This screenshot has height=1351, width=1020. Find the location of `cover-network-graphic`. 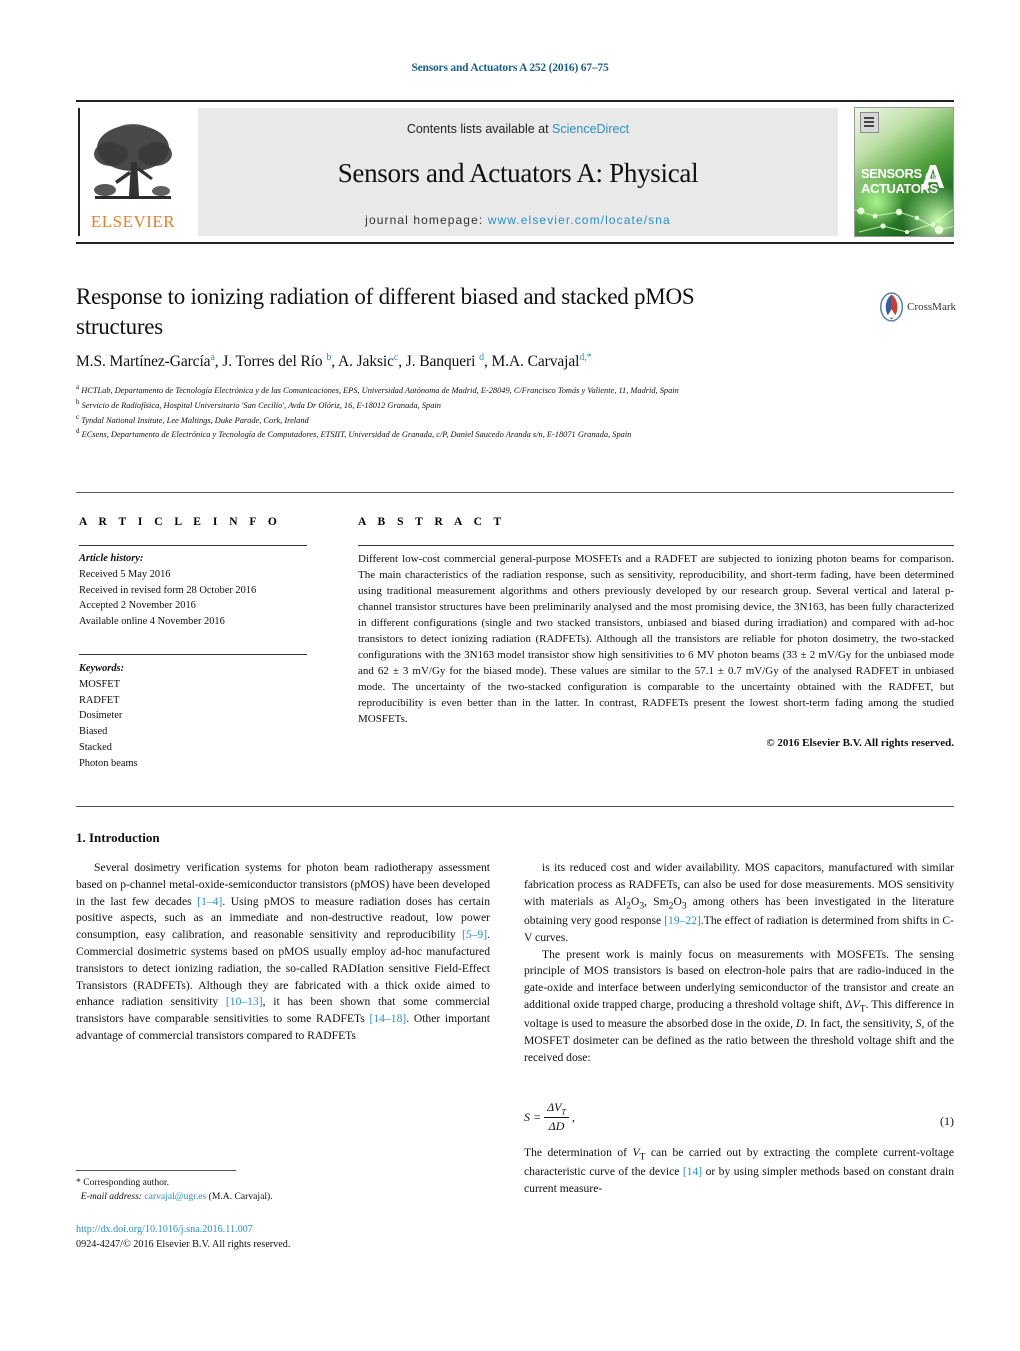

cover-network-graphic is located at coordinates (904, 221).